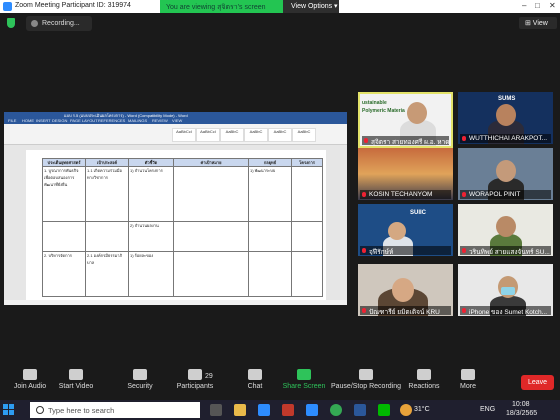 This screenshot has height=420, width=560. What do you see at coordinates (405, 230) in the screenshot?
I see `participant-tile: SUIIC จุฬีรักษ์ห์` at bounding box center [405, 230].